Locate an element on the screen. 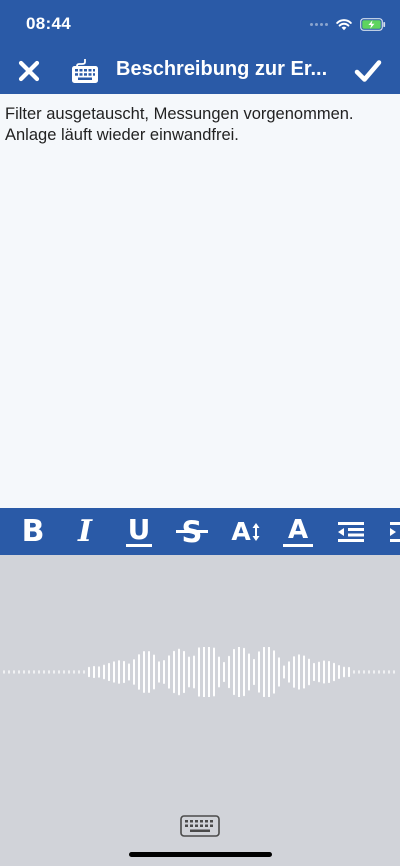 The width and height of the screenshot is (400, 866). keyboard-toggle-button is located at coordinates (85, 71).